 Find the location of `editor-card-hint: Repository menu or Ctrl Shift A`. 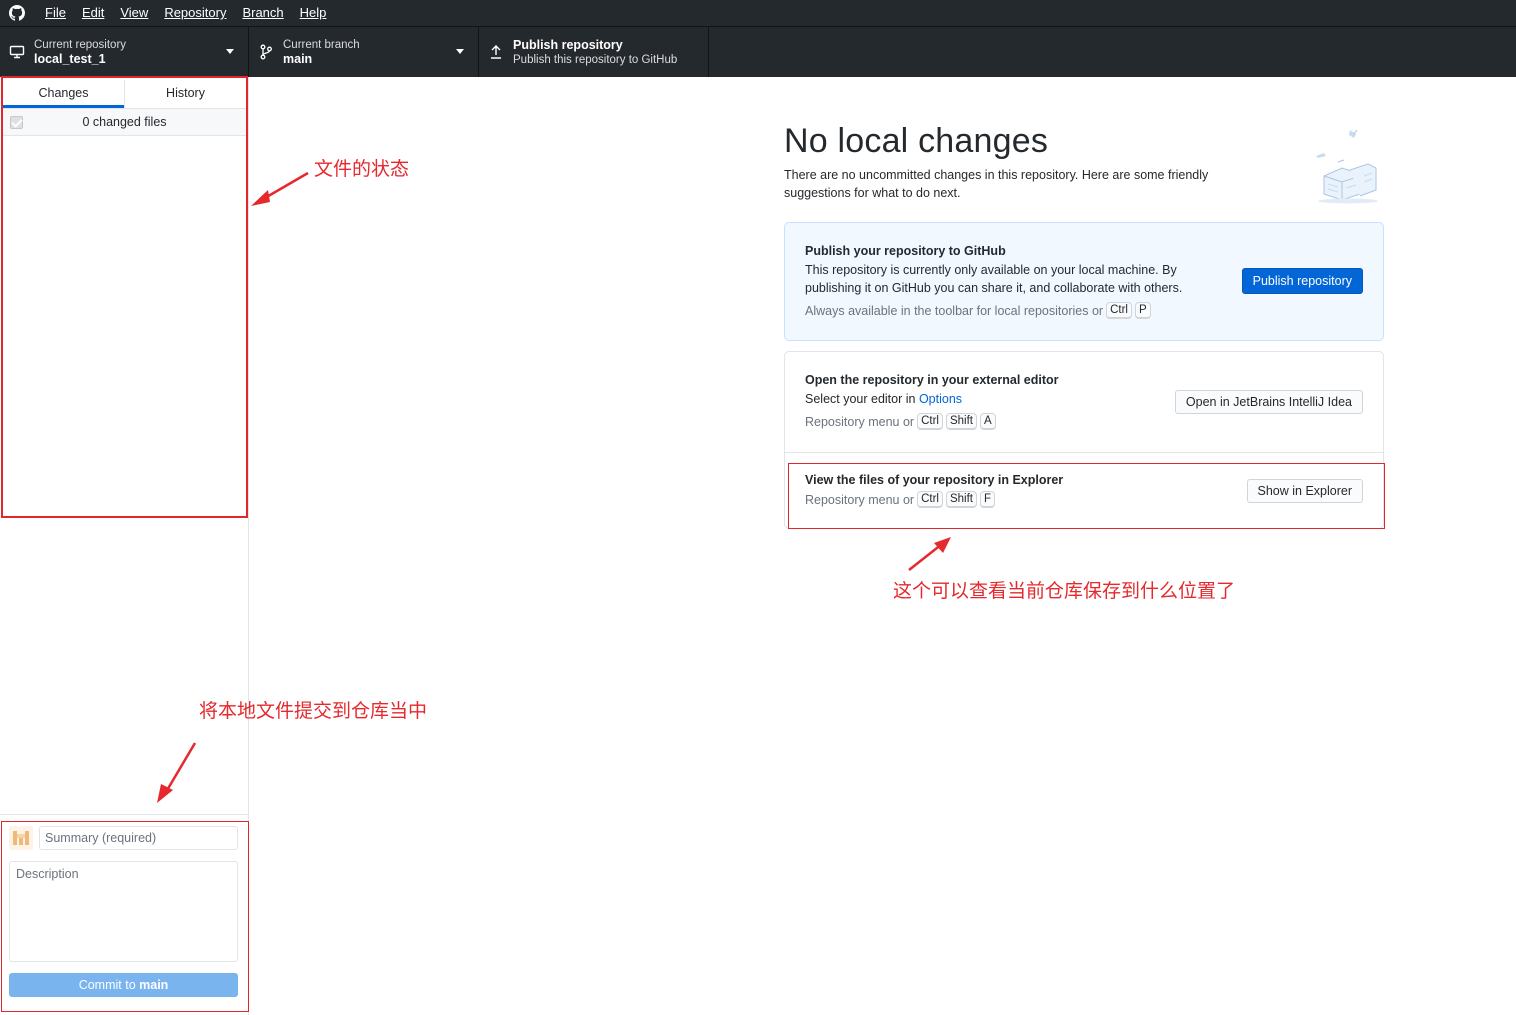

editor-card-hint: Repository menu or Ctrl Shift A is located at coordinates (900, 421).